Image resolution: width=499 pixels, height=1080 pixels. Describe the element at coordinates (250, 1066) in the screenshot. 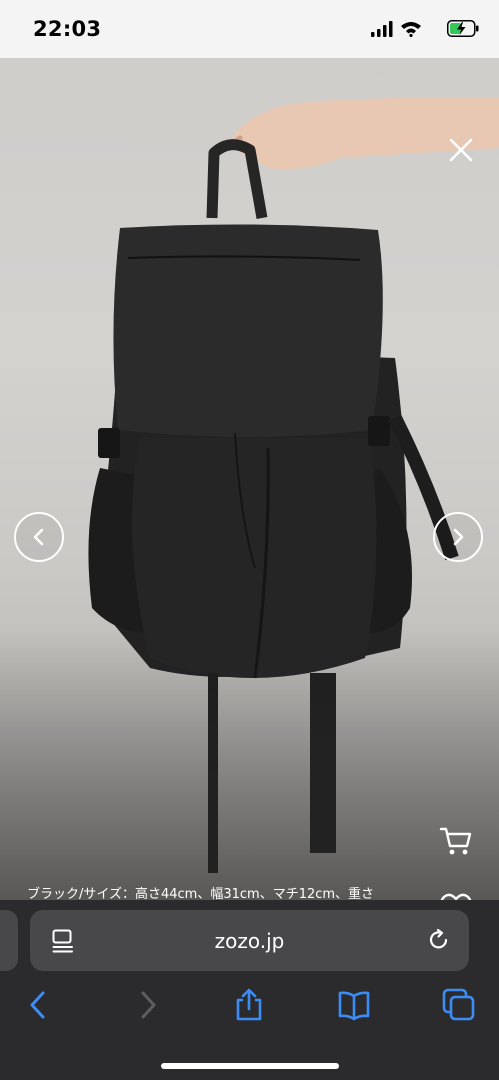

I see `home-indicator` at that location.